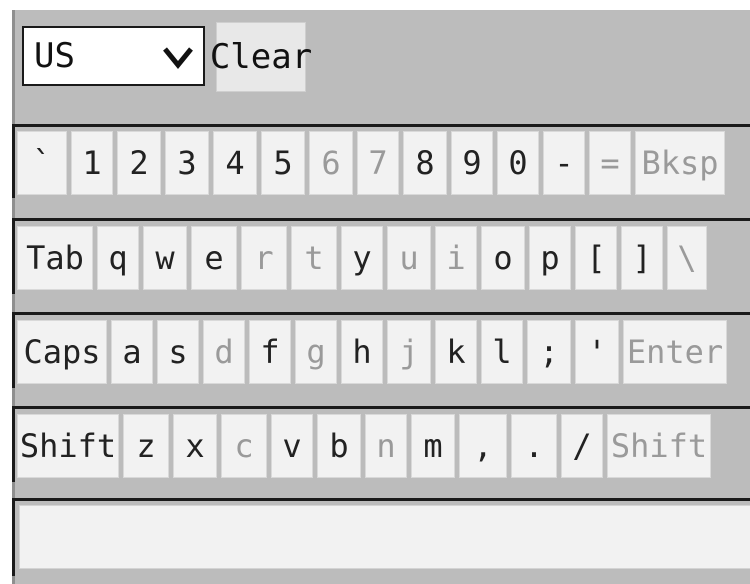 The height and width of the screenshot is (584, 750). I want to click on key-y: y, so click(362, 257).